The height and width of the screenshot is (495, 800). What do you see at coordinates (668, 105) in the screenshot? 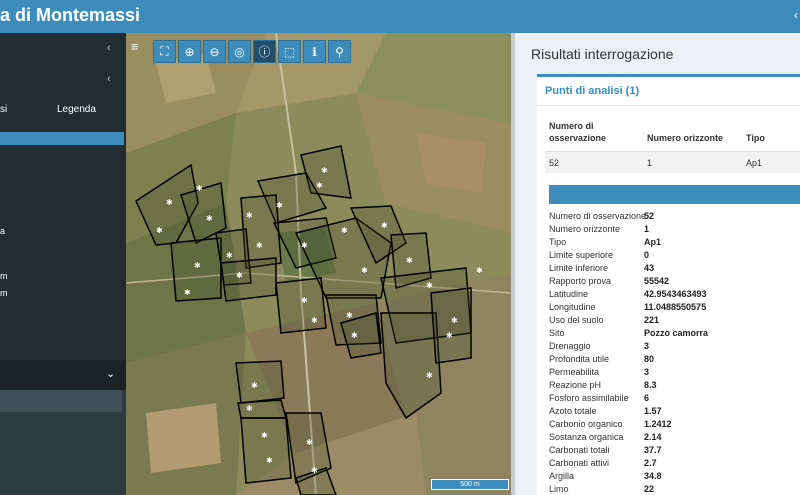
I see `divider` at bounding box center [668, 105].